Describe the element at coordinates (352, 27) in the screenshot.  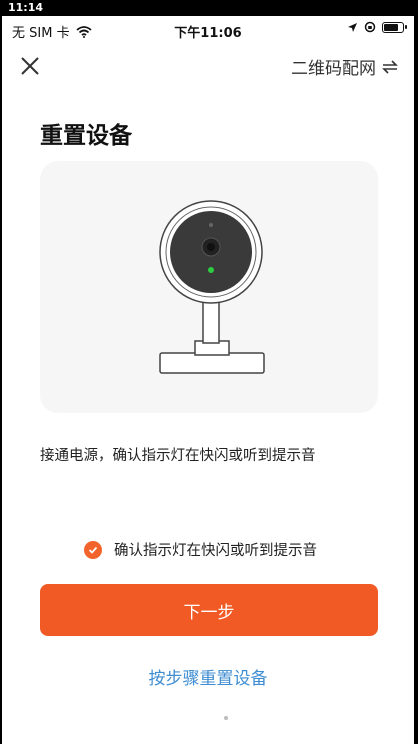
I see `location-icon` at that location.